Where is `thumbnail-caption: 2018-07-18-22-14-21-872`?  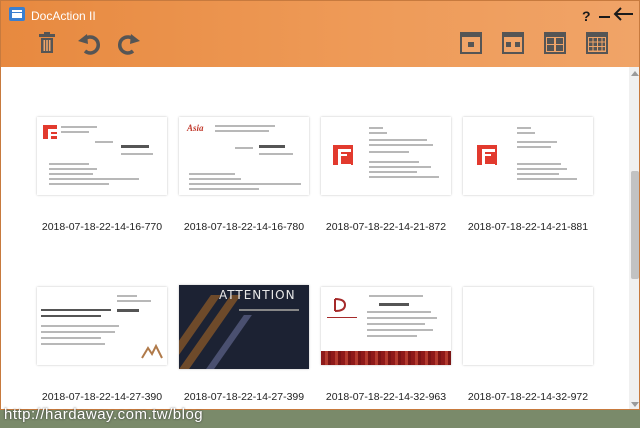 thumbnail-caption: 2018-07-18-22-14-21-872 is located at coordinates (386, 227).